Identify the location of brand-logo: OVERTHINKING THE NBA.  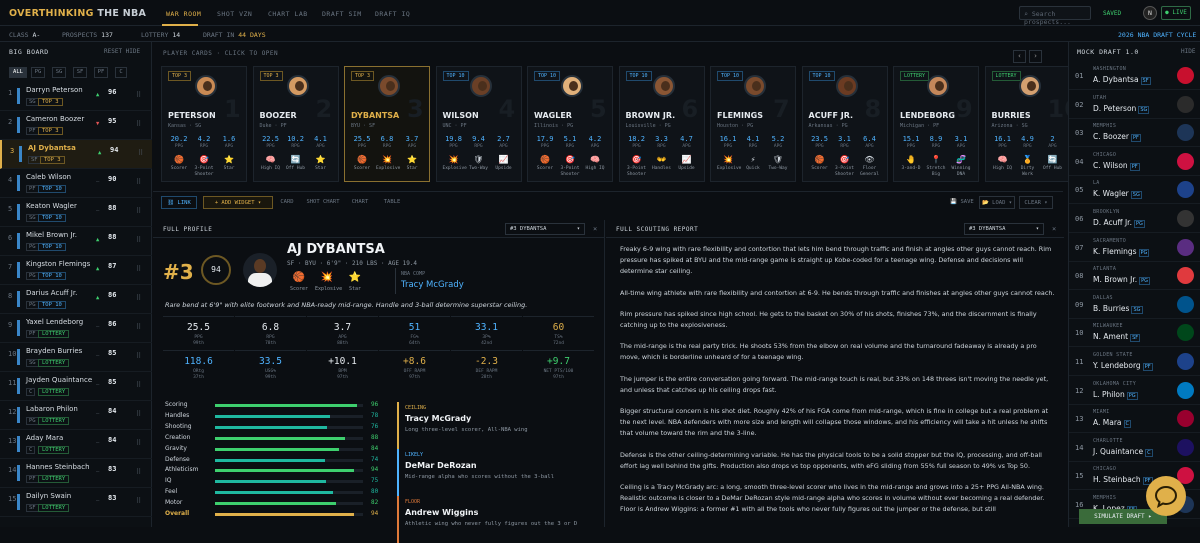
(77, 13).